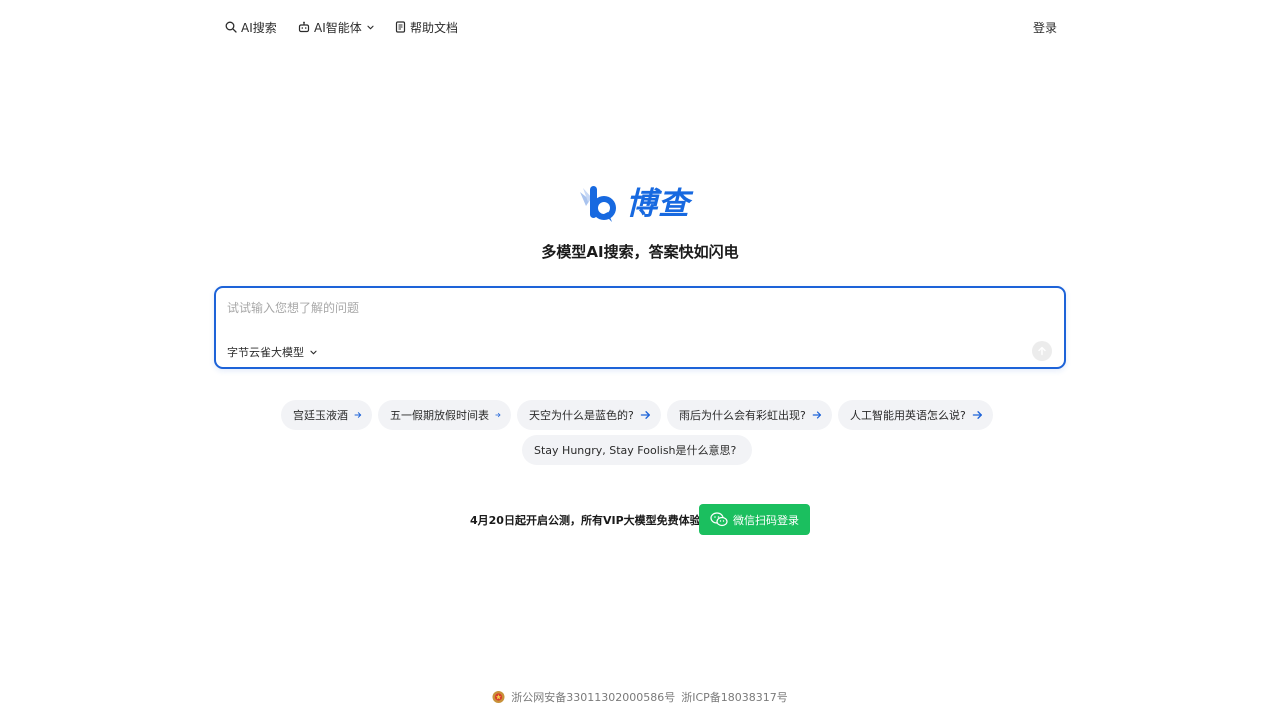 This screenshot has width=1280, height=717. What do you see at coordinates (585, 520) in the screenshot?
I see `promo-text: 4月20日起开启公测，所有VIP大模型免费体验` at bounding box center [585, 520].